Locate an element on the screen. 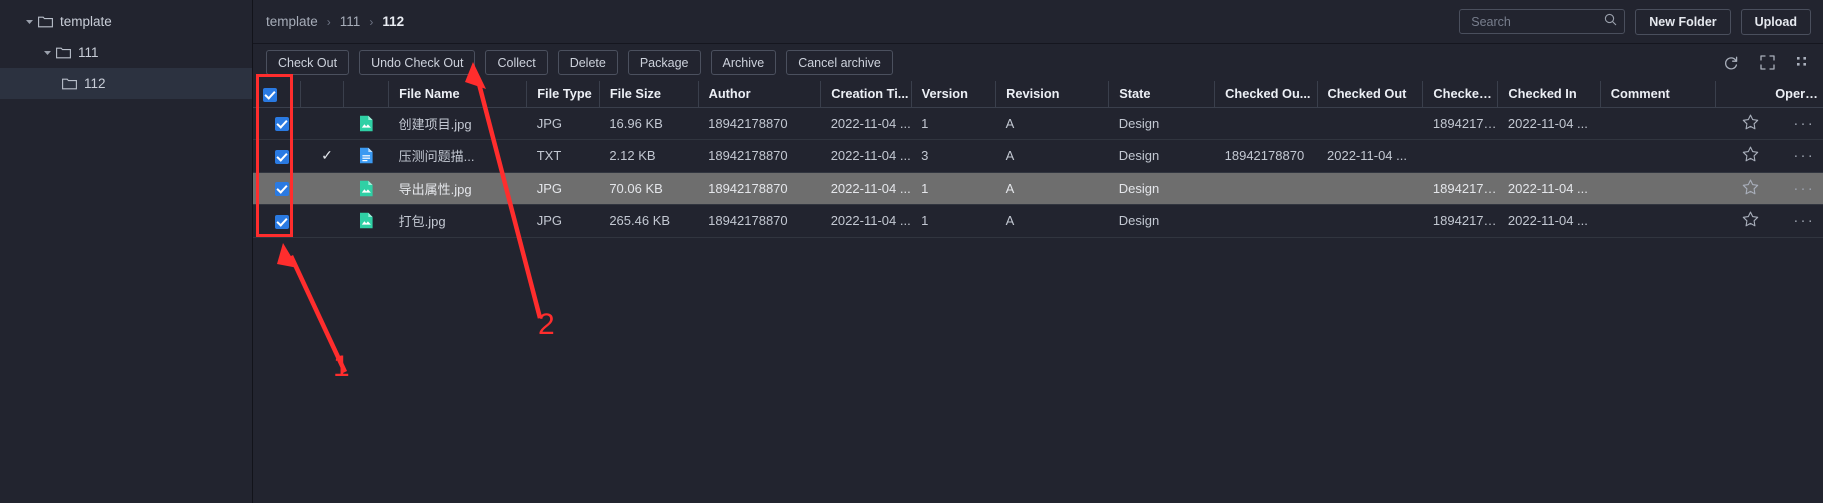 This screenshot has width=1823, height=503. column-header-file-type: File Type is located at coordinates (563, 94).